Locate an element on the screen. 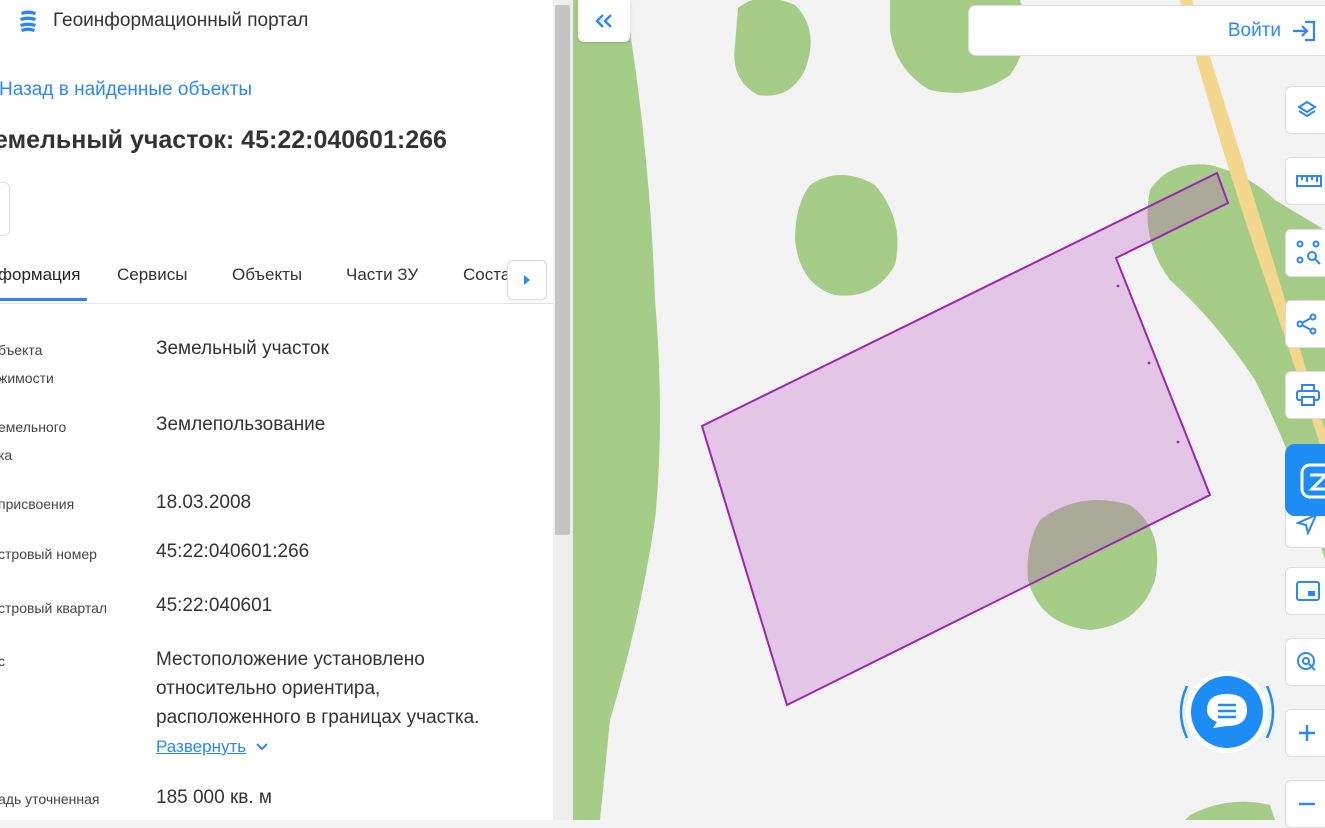  tab-parts: Части ЗУ is located at coordinates (382, 275).